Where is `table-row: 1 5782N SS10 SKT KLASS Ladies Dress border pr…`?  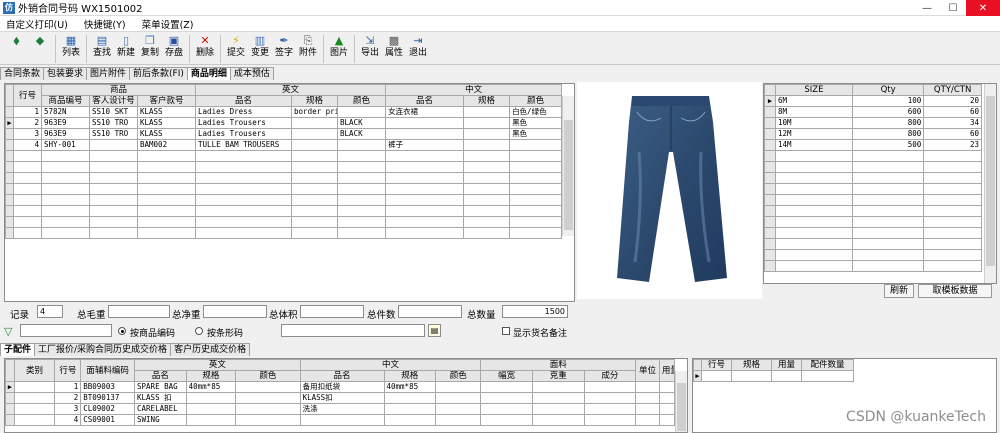 table-row: 1 5782N SS10 SKT KLASS Ladies Dress border pr… is located at coordinates (284, 112).